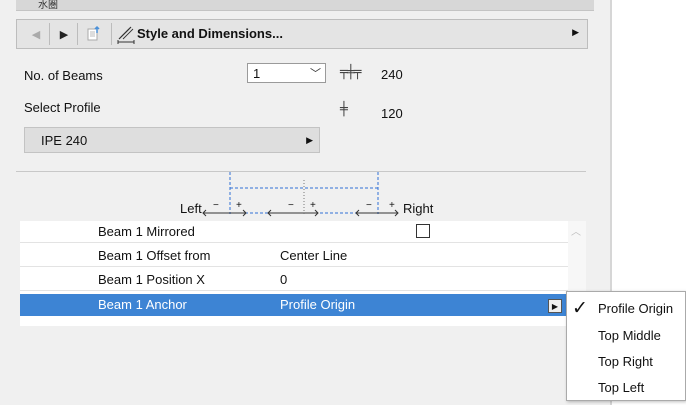 This screenshot has width=686, height=405. Describe the element at coordinates (191, 208) in the screenshot. I see `left-label: Left` at that location.